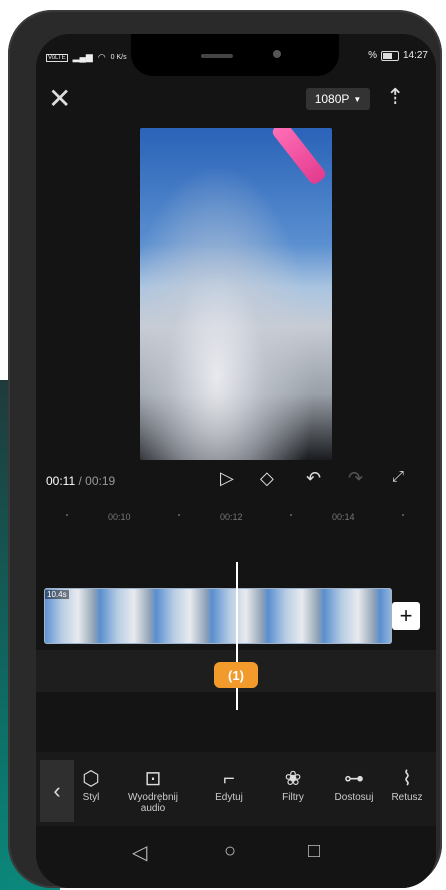 This screenshot has height=890, width=446. What do you see at coordinates (57, 57) in the screenshot?
I see `sim-icon: VoLTE` at bounding box center [57, 57].